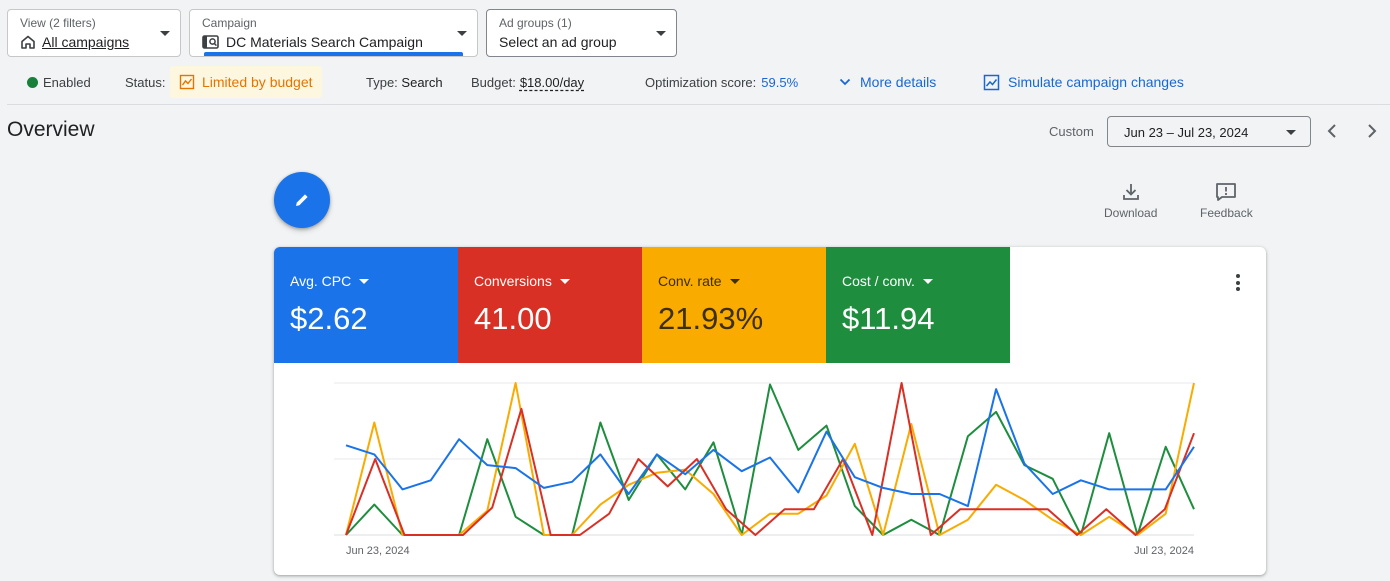 This screenshot has height=581, width=1390. What do you see at coordinates (32, 82) in the screenshot?
I see `enabled-dot-icon` at bounding box center [32, 82].